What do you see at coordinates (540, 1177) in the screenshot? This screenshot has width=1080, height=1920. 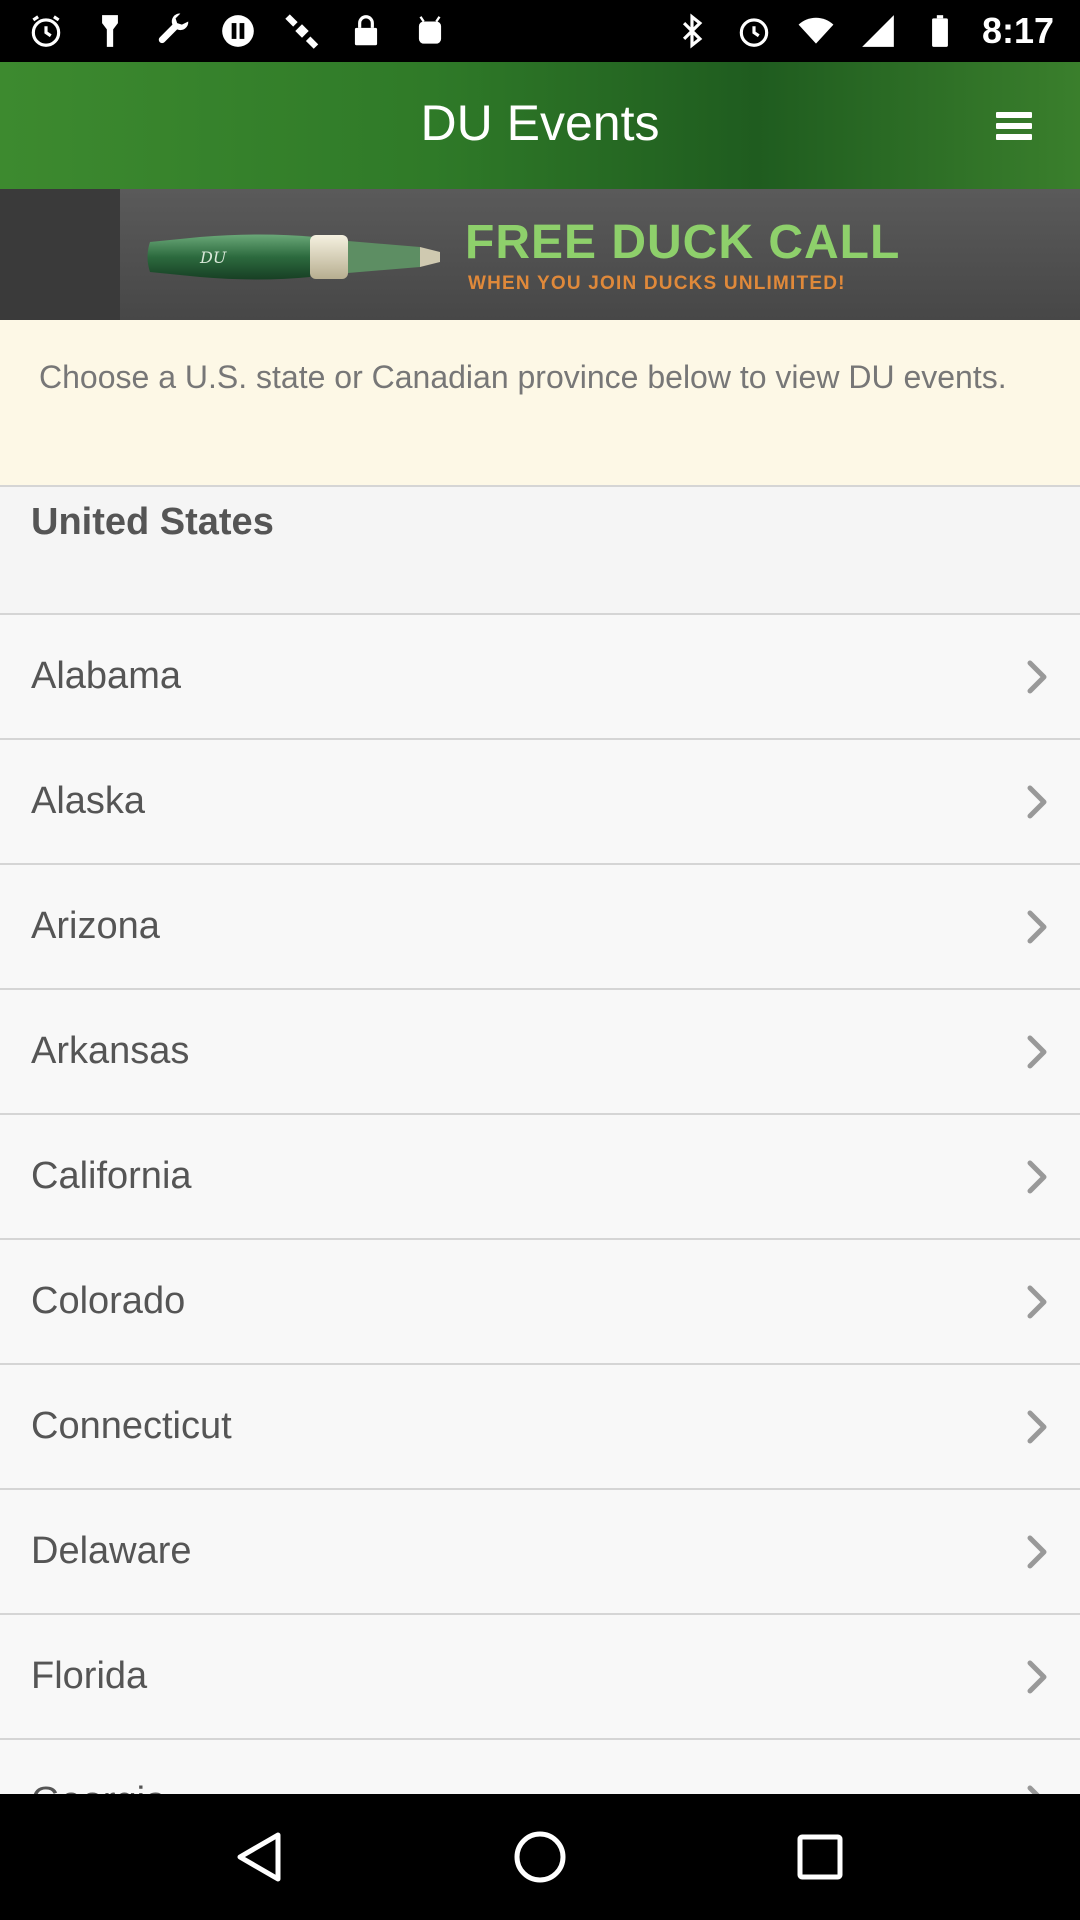 I see `list-item-california: California` at bounding box center [540, 1177].